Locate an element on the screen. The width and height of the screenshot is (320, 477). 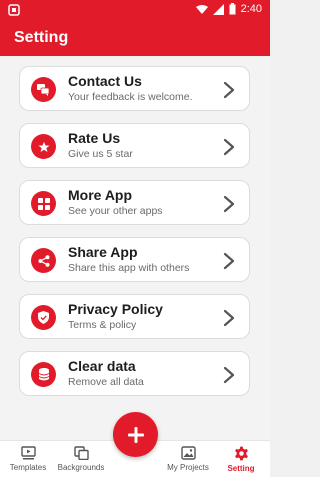
item-title: Clear data is located at coordinates (102, 366).